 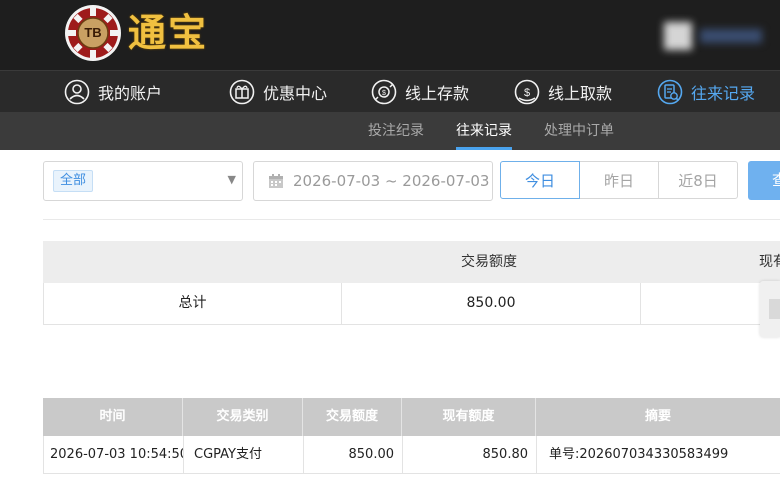 I want to click on transaction-type-select: 全部 ▼, so click(x=143, y=181).